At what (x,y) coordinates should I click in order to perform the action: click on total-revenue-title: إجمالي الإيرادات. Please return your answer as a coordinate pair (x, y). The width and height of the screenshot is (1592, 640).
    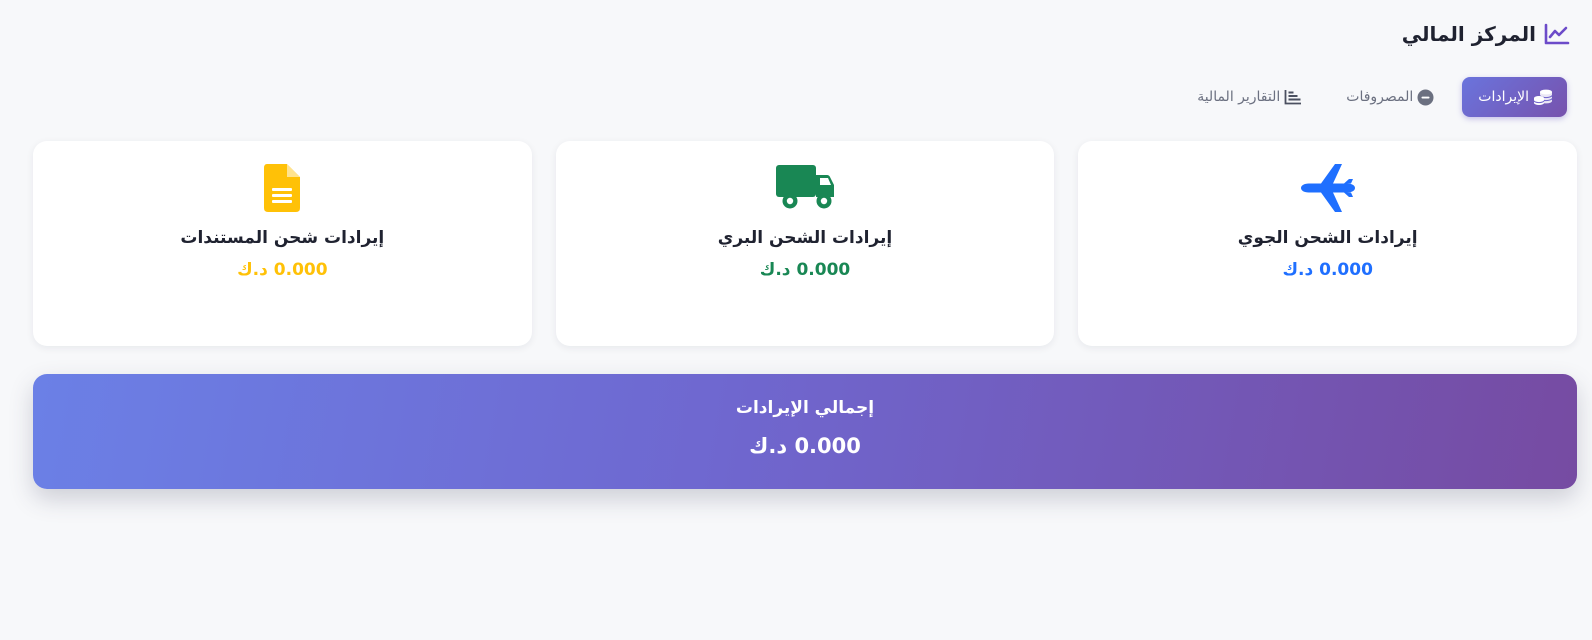
    Looking at the image, I should click on (805, 408).